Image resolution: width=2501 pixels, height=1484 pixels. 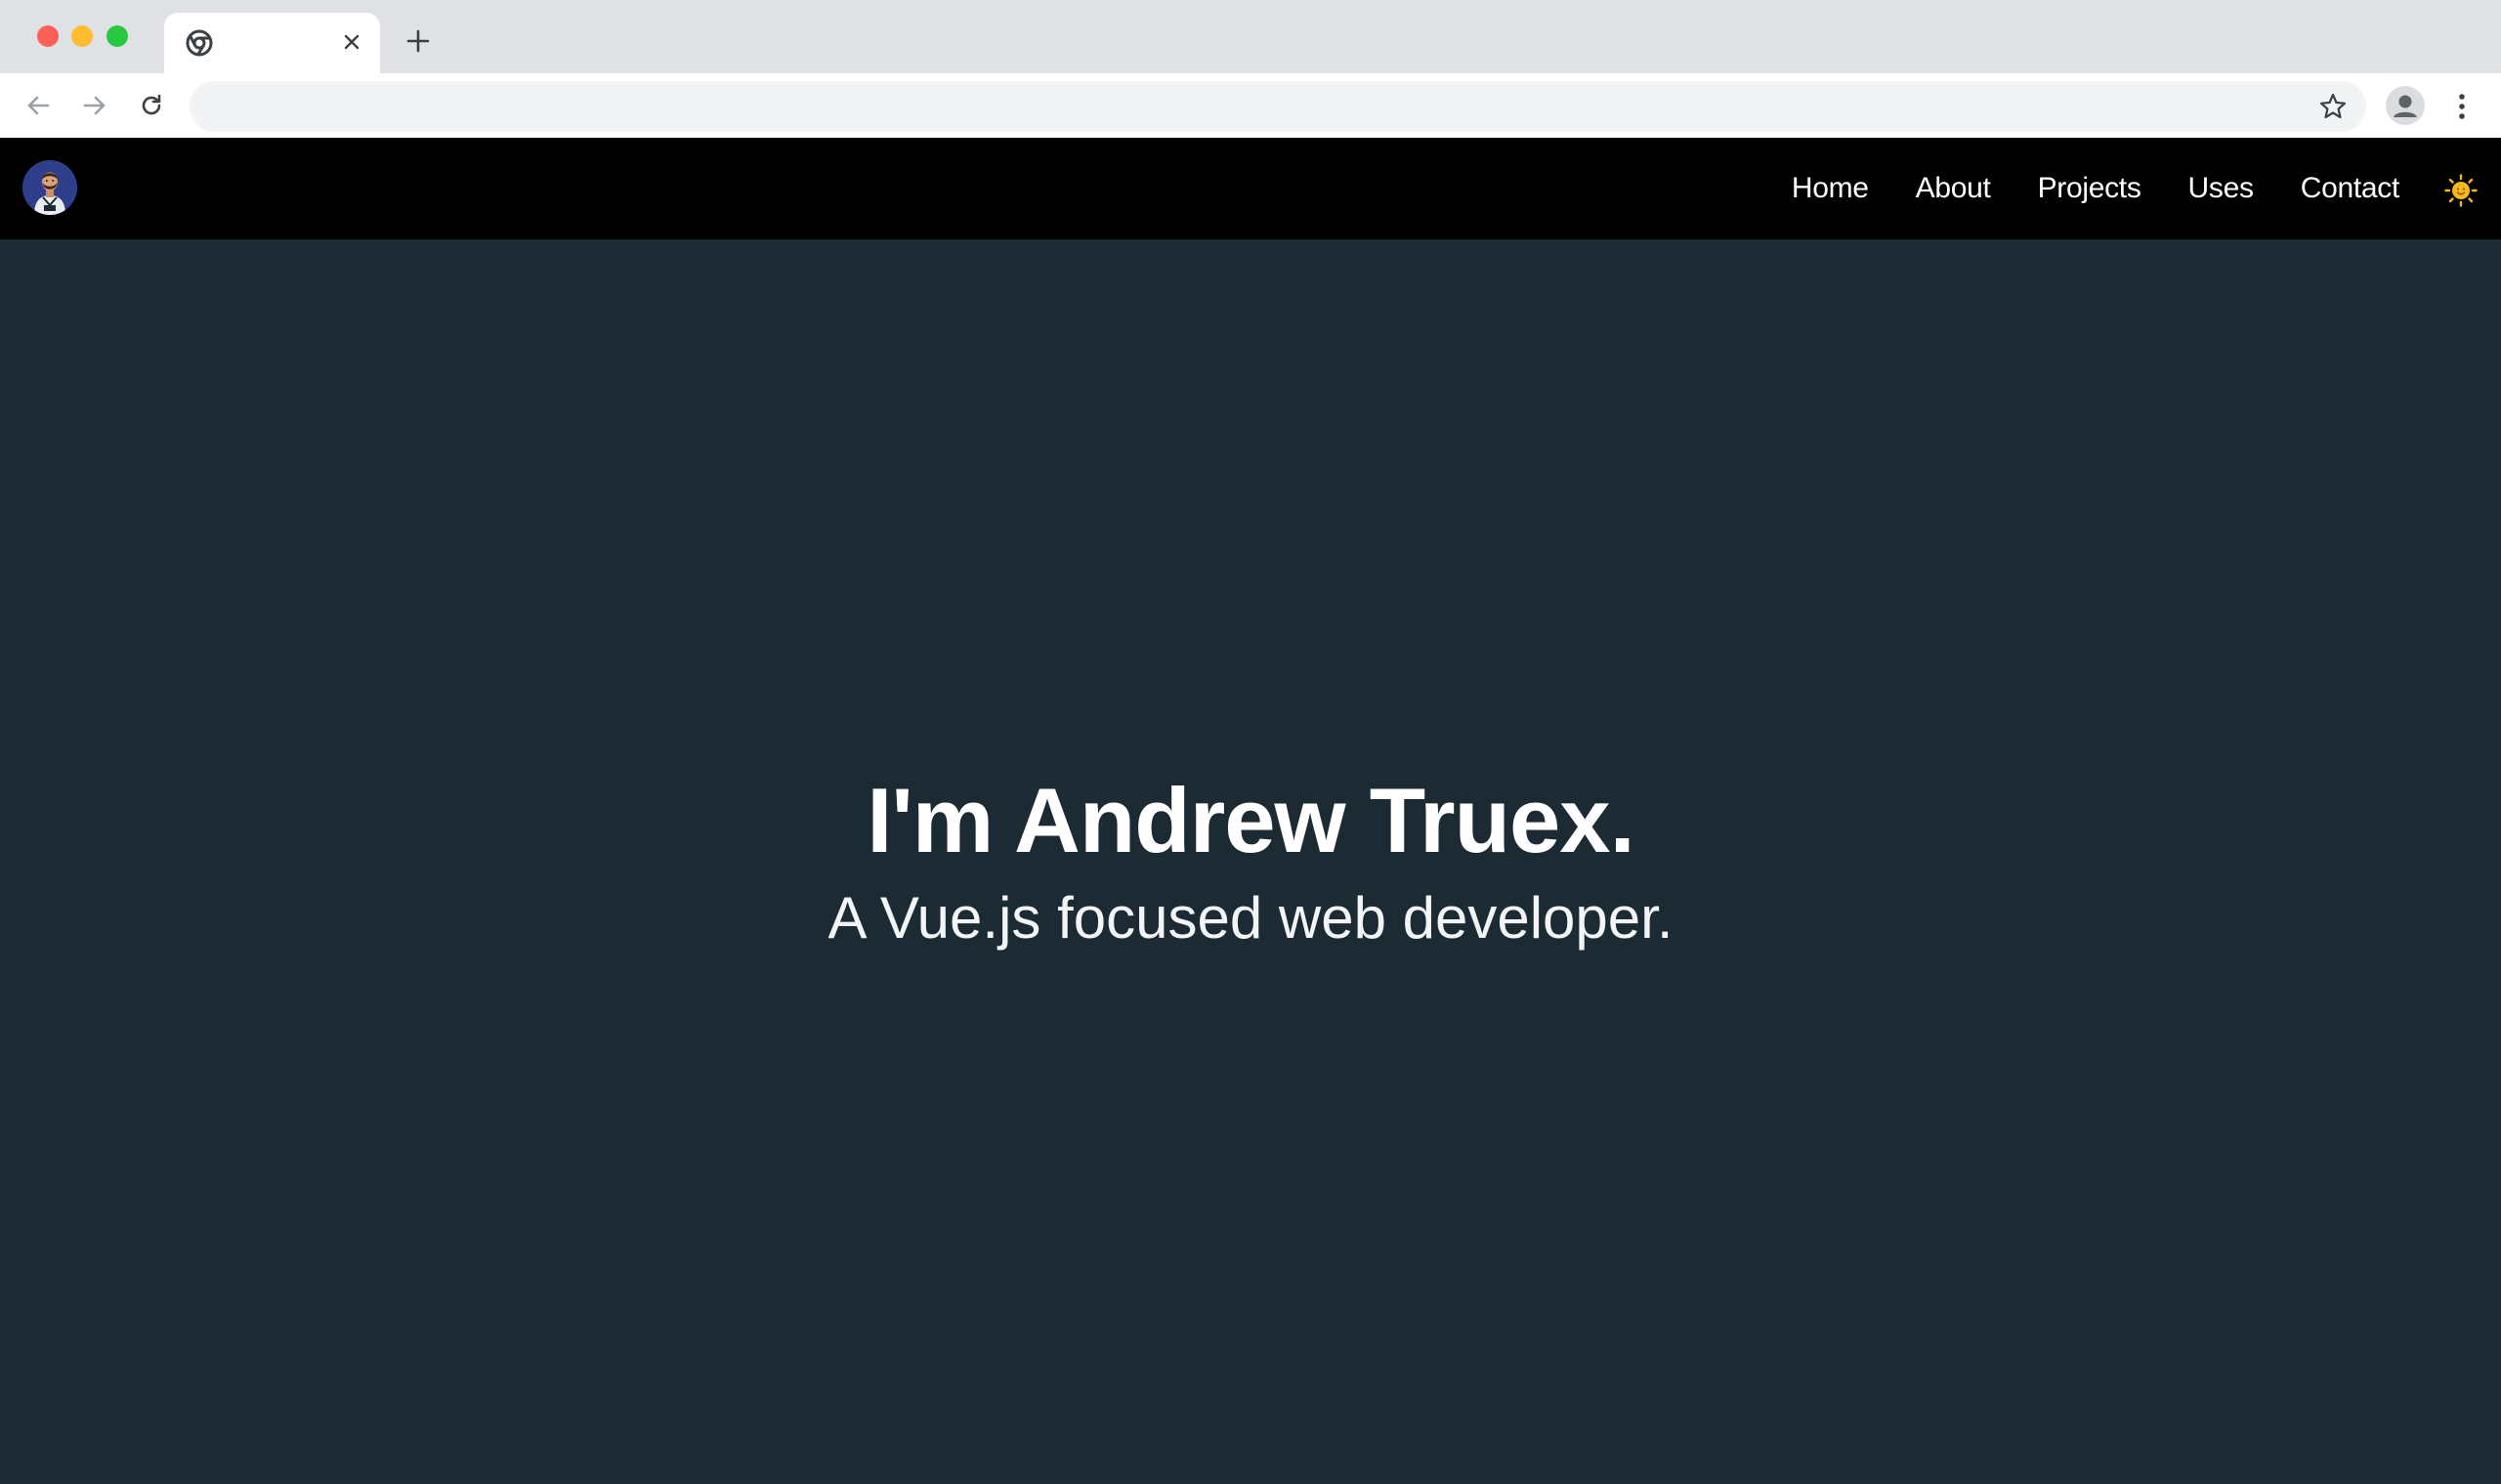 I want to click on star-icon, so click(x=2333, y=106).